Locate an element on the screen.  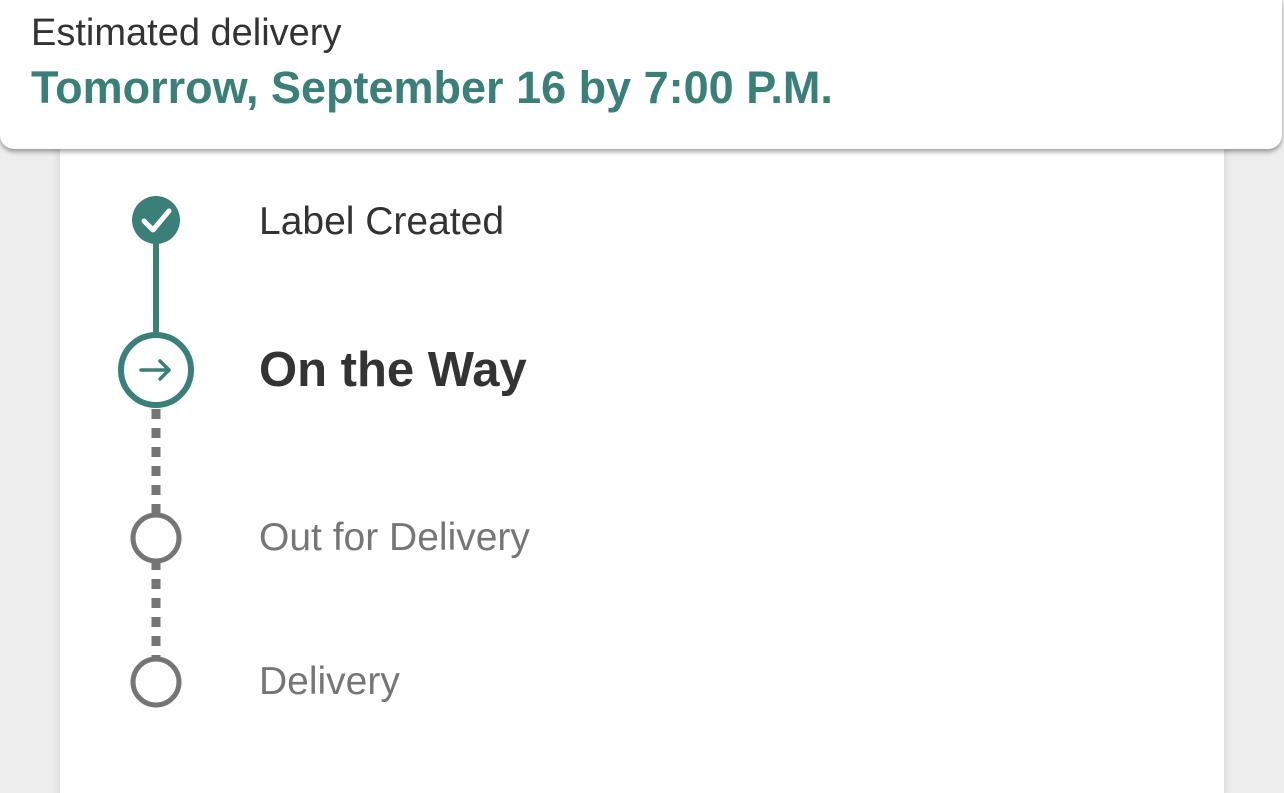
estimated-delivery-date: Tomorrow, September 16 by 7:00 P.M. is located at coordinates (432, 87).